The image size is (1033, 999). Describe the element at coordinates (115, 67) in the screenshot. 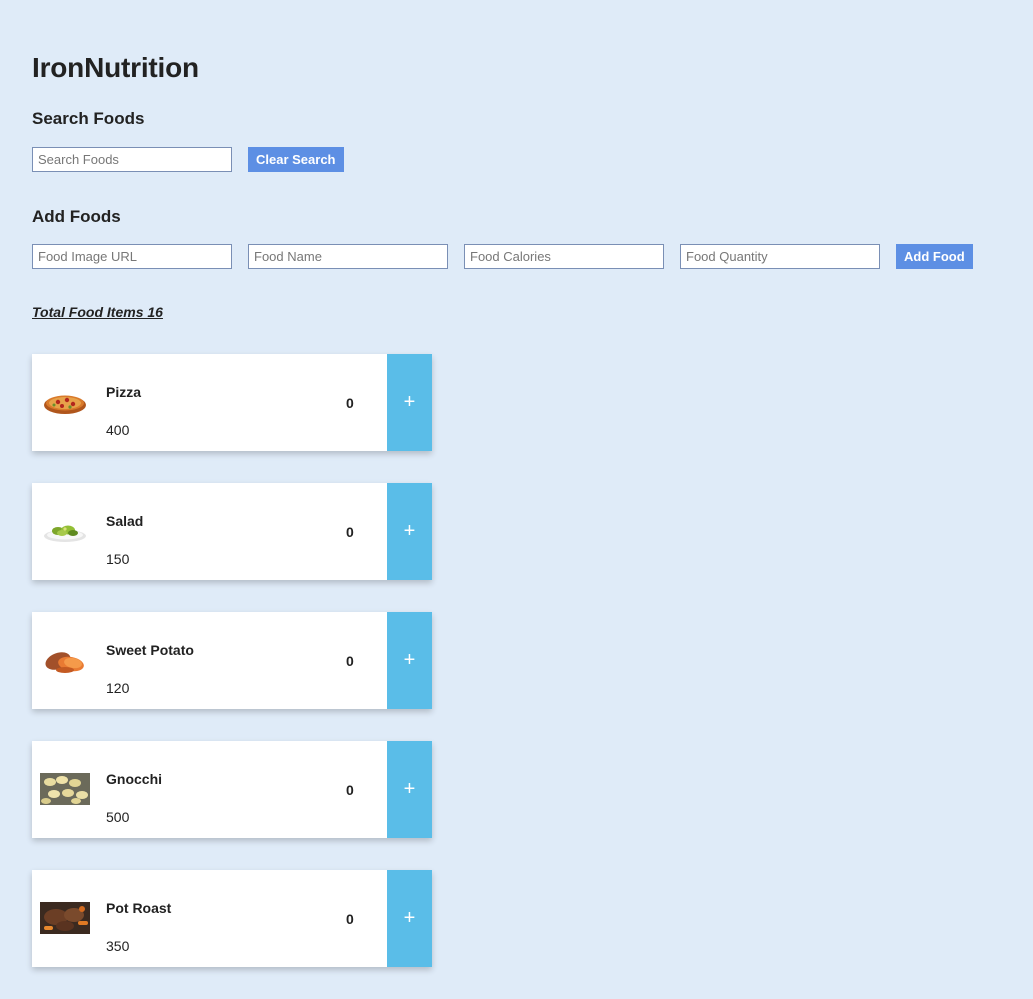

I see `page-title: IronNutrition` at that location.